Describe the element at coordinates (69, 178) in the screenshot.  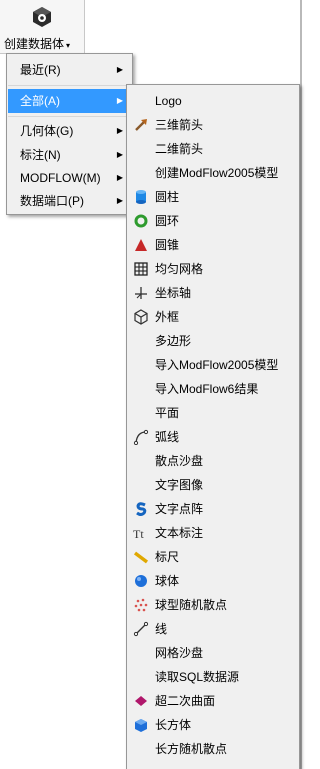
I see `menu-item-modflow: MODFLOW(M) ▶` at that location.